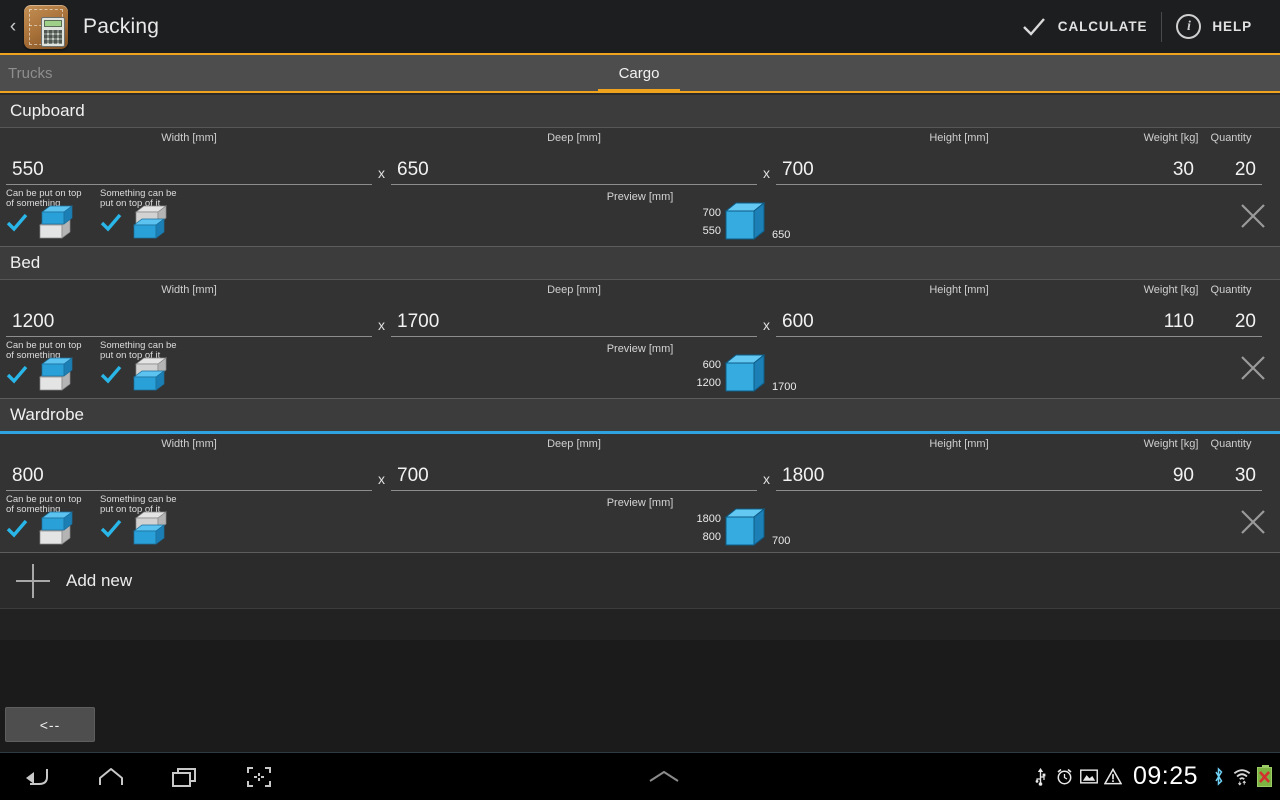  I want to click on wifi-icon, so click(1242, 777).